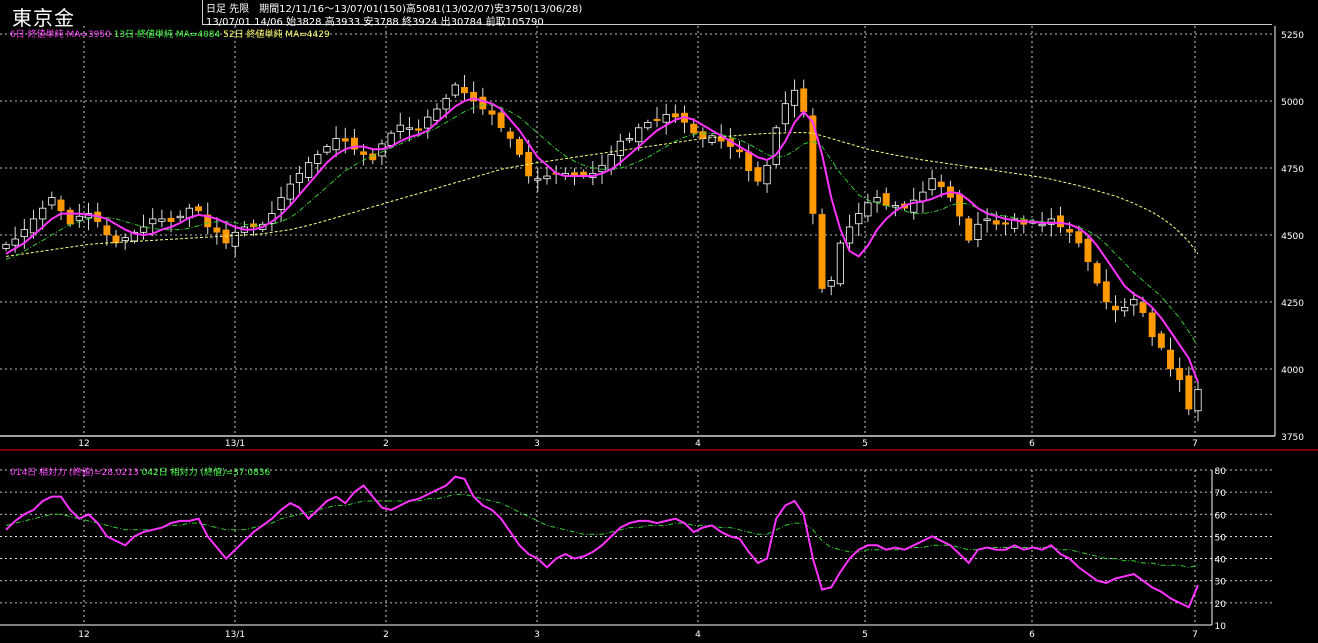 The height and width of the screenshot is (643, 1318). Describe the element at coordinates (386, 635) in the screenshot. I see `lower-x-tick-label: 2` at that location.